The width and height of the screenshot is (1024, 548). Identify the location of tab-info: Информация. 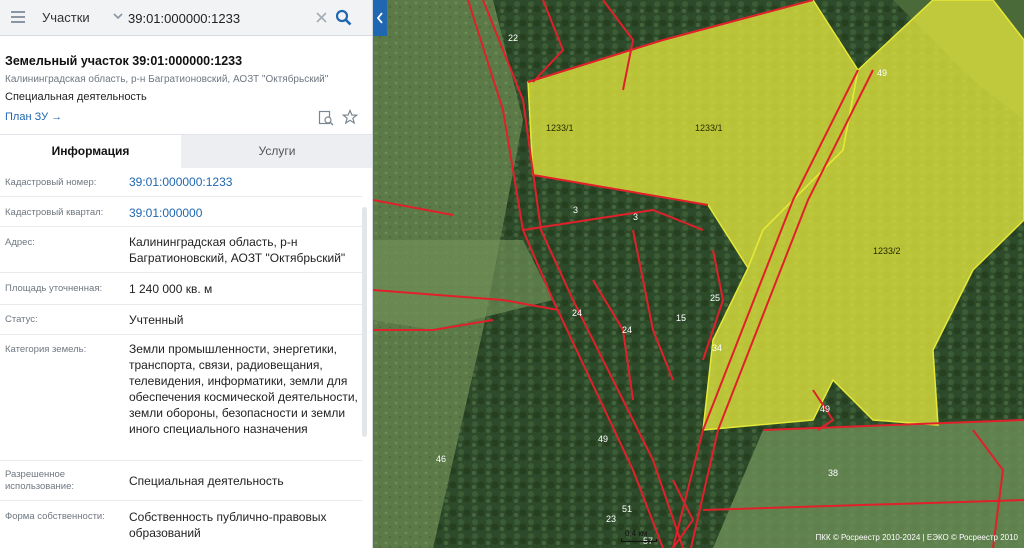
(90, 151).